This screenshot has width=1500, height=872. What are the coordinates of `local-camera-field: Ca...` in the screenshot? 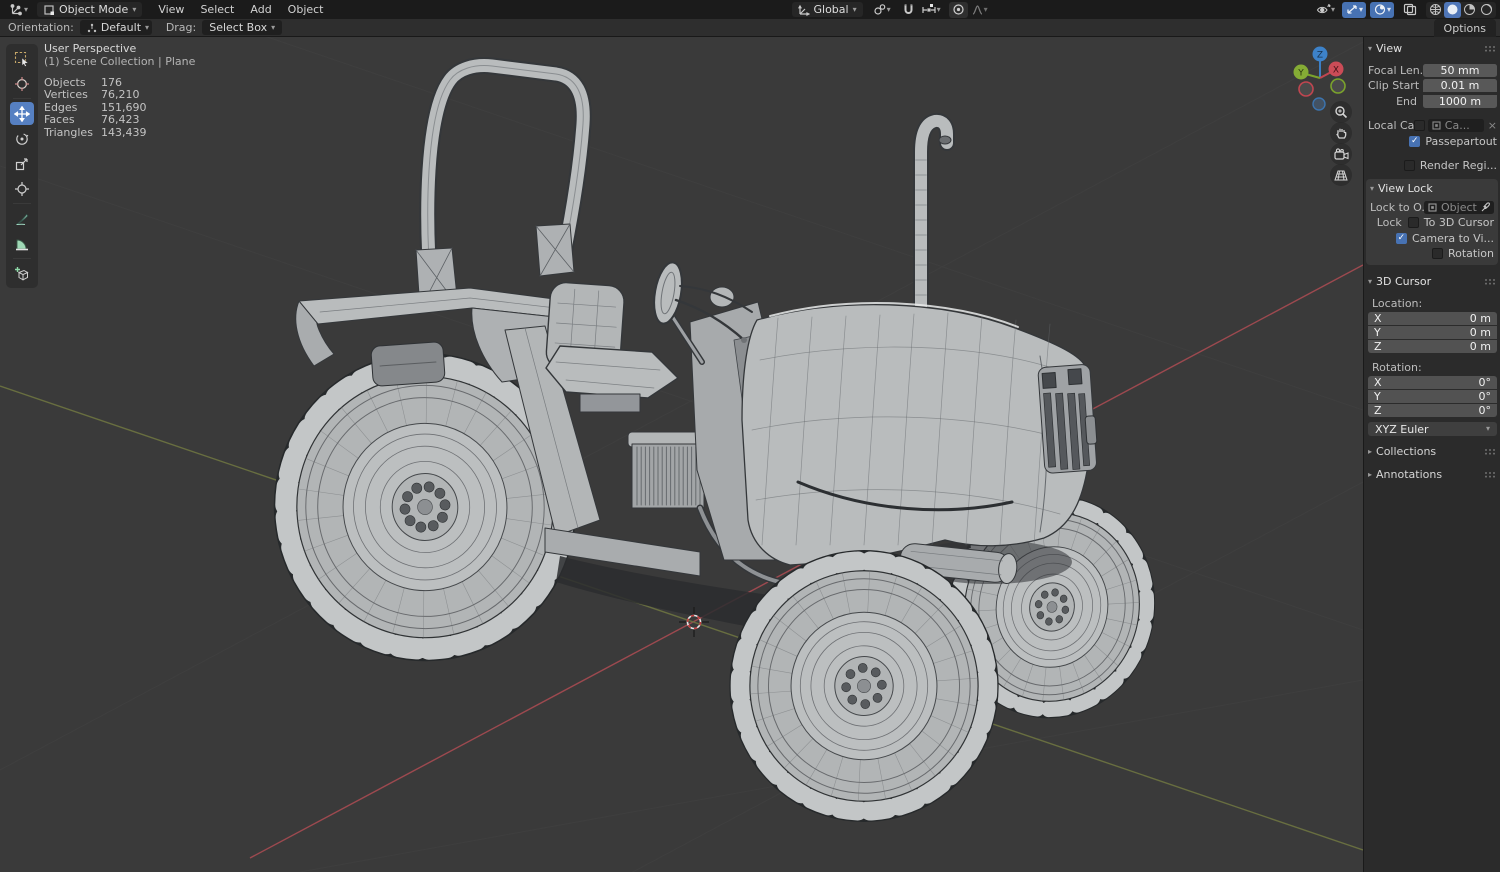 It's located at (1455, 126).